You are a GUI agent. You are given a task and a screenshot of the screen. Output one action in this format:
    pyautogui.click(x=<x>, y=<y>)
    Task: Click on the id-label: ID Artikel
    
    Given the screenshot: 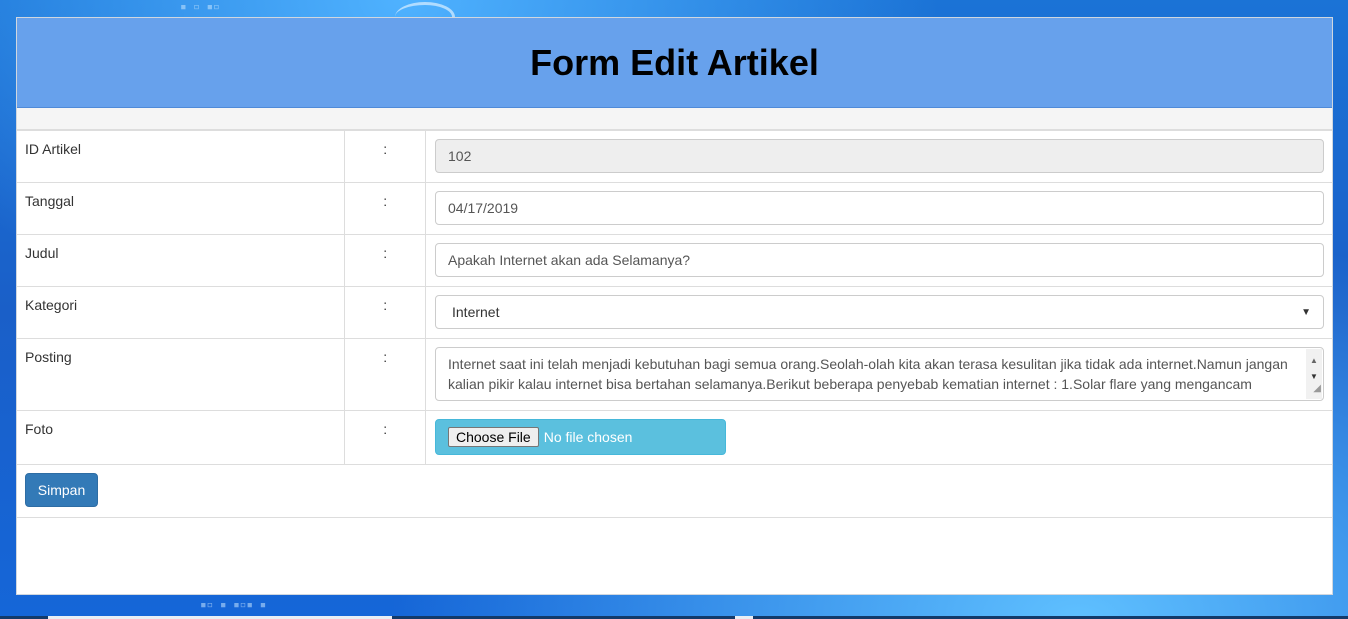 What is the action you would take?
    pyautogui.click(x=181, y=156)
    